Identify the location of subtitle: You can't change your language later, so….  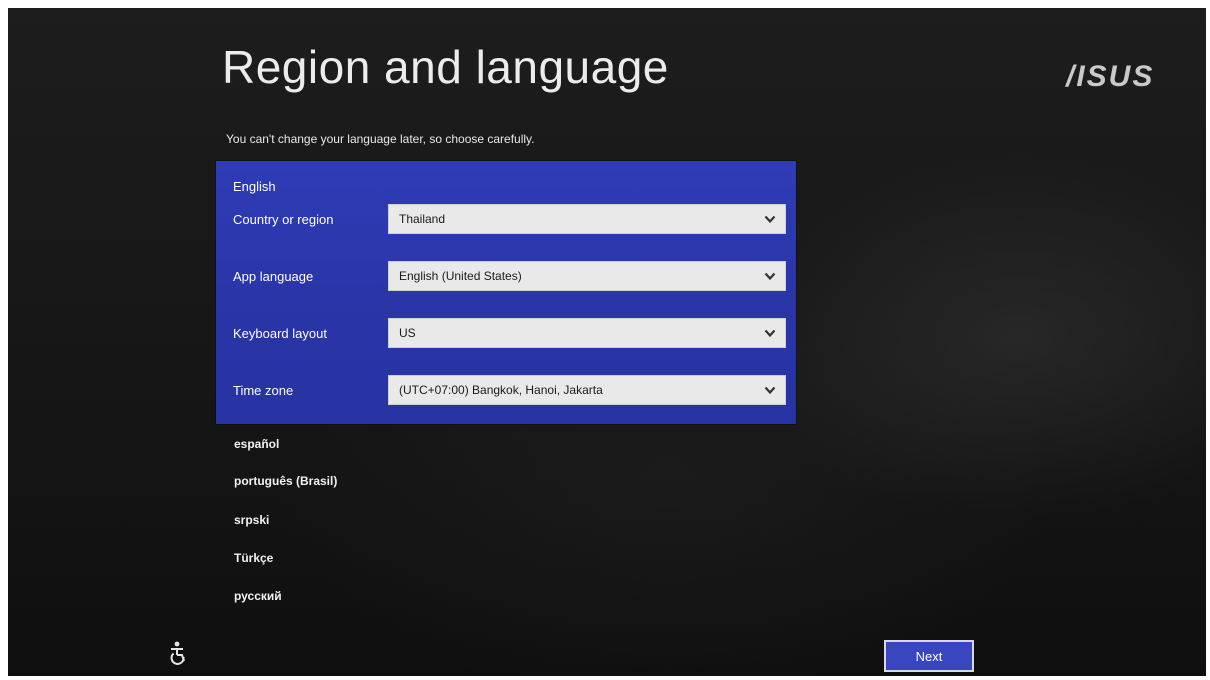
(380, 139).